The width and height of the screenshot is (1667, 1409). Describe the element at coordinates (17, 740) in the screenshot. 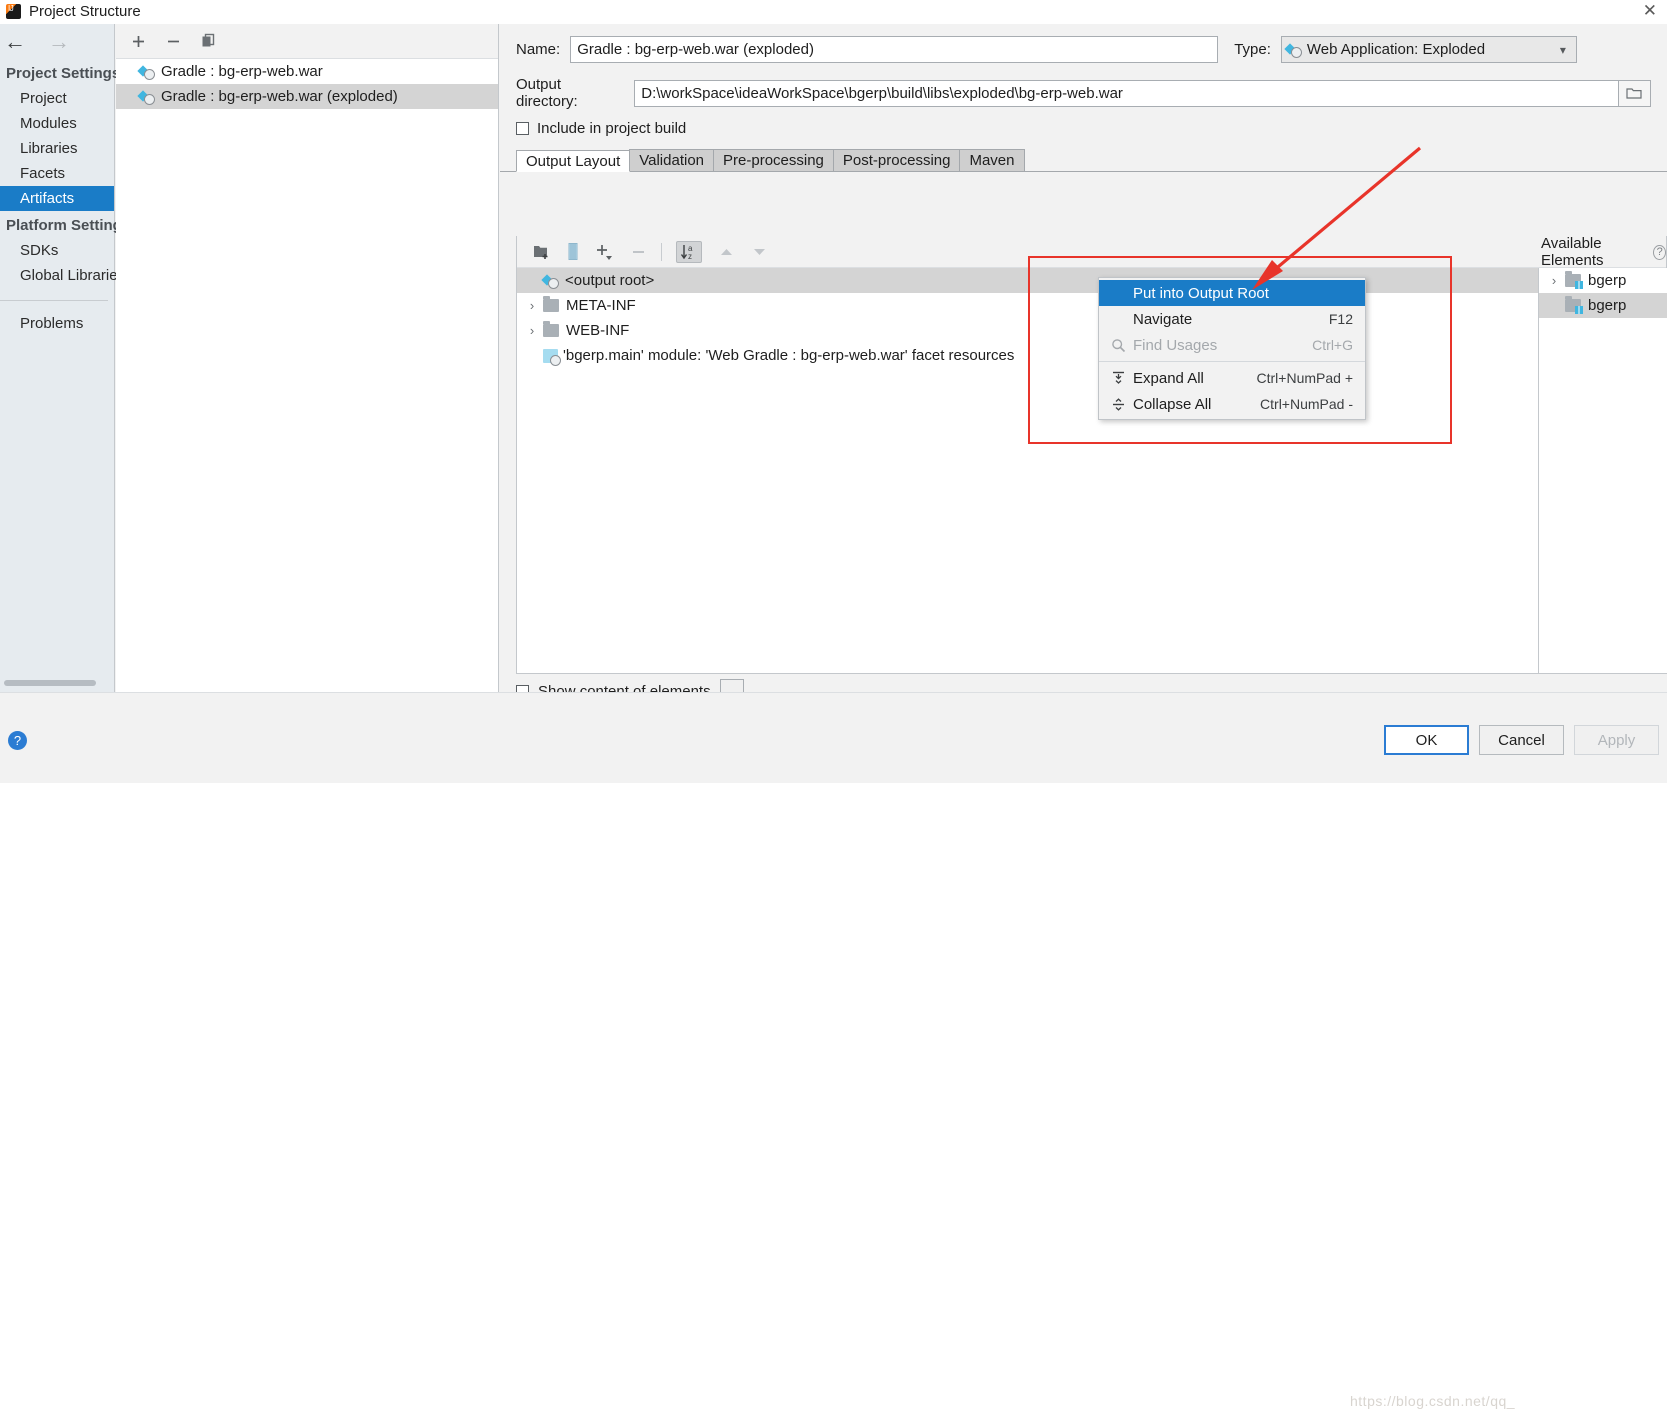

I see `help-button: ?` at that location.